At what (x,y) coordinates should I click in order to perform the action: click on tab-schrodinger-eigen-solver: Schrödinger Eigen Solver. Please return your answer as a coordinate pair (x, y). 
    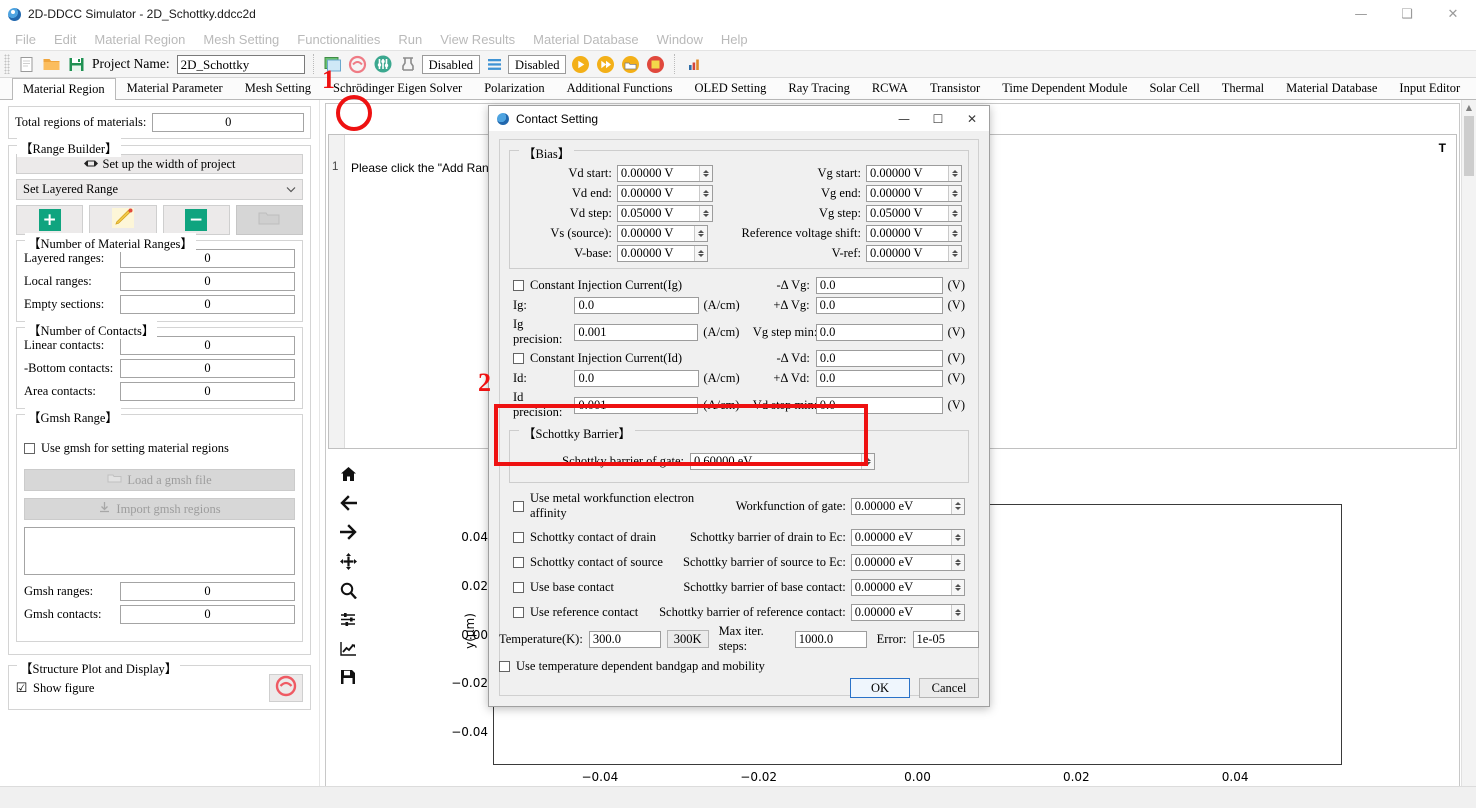
    Looking at the image, I should click on (397, 88).